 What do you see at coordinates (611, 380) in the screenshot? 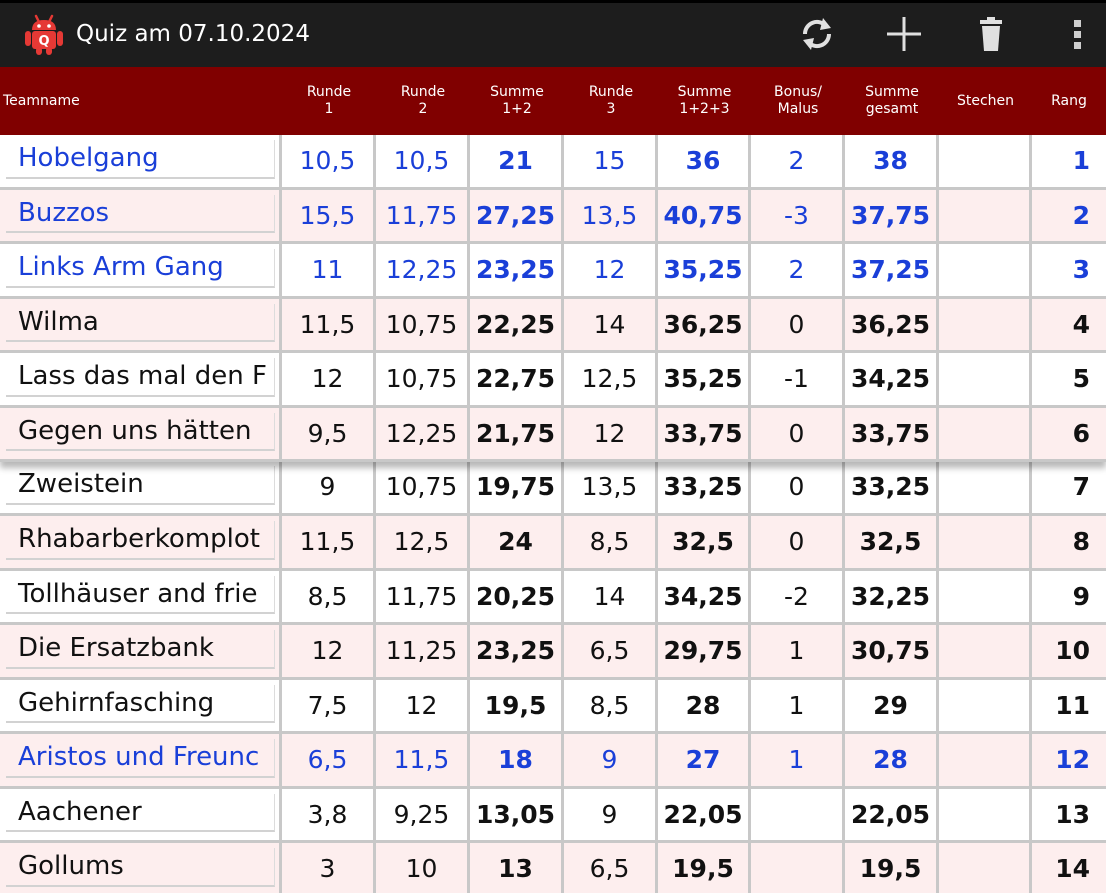
I see `cell-r3: 12,5` at bounding box center [611, 380].